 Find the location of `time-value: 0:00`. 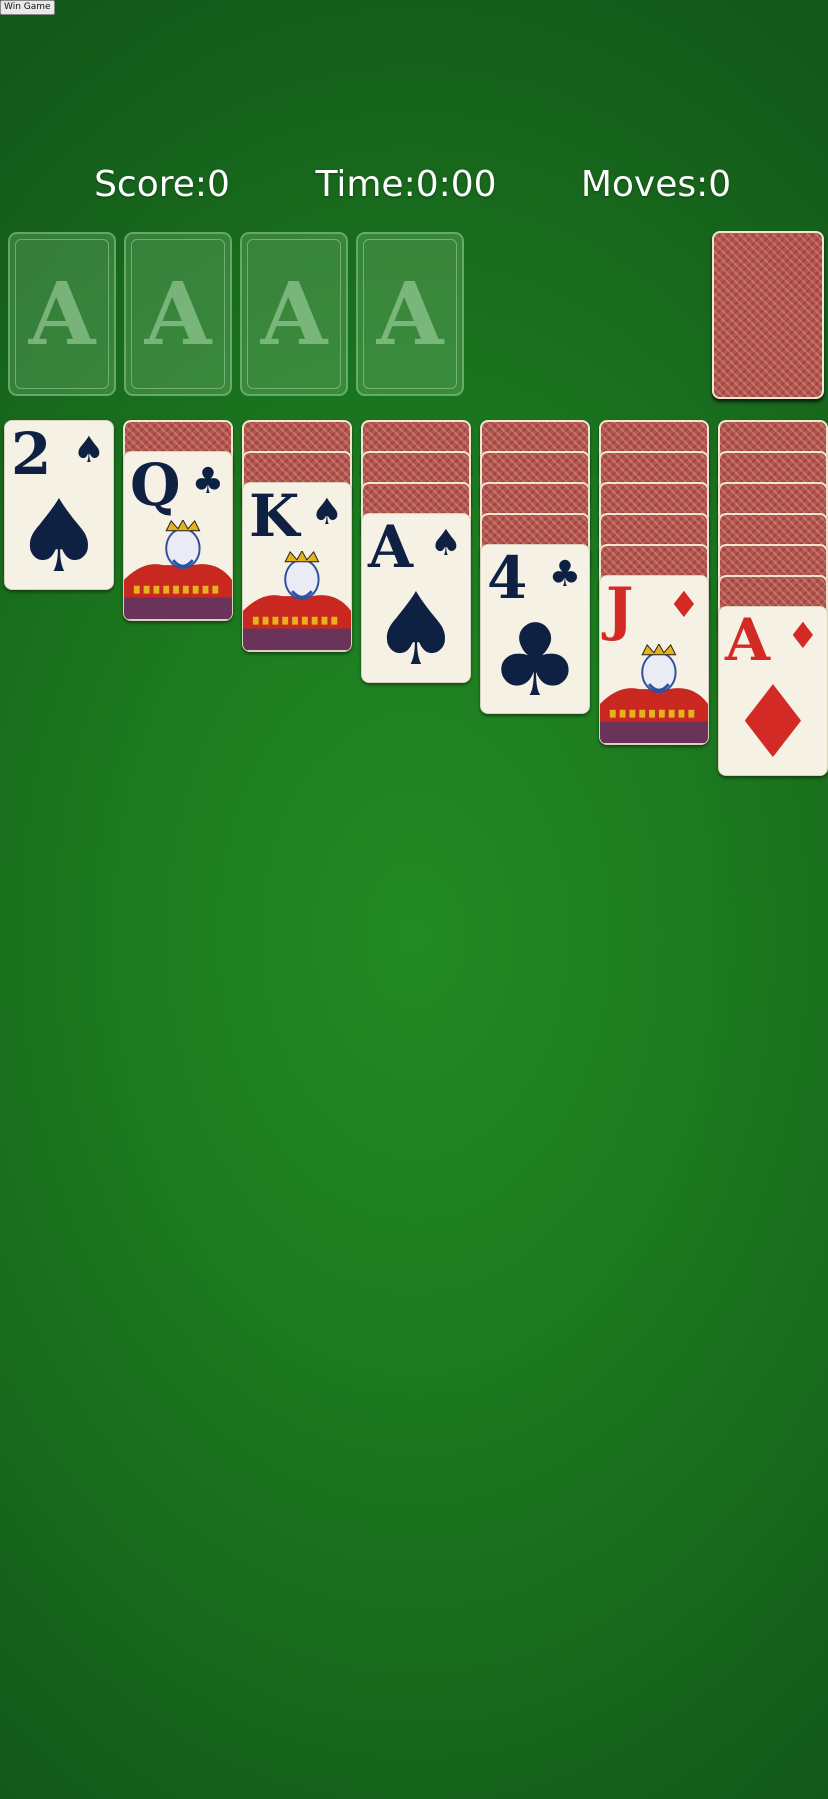

time-value: 0:00 is located at coordinates (456, 184).